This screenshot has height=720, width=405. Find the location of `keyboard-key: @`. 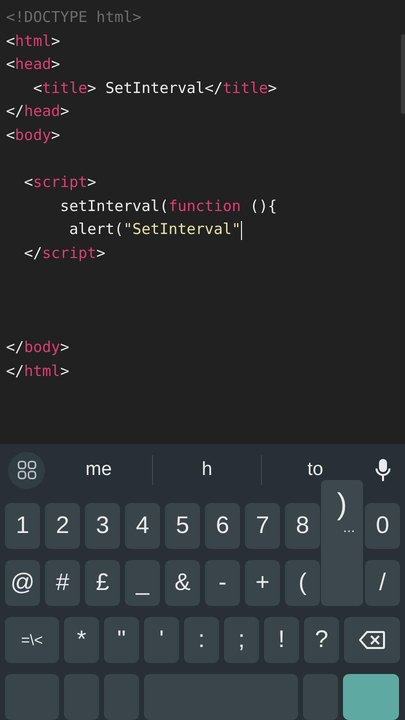

keyboard-key: @ is located at coordinates (22, 583).